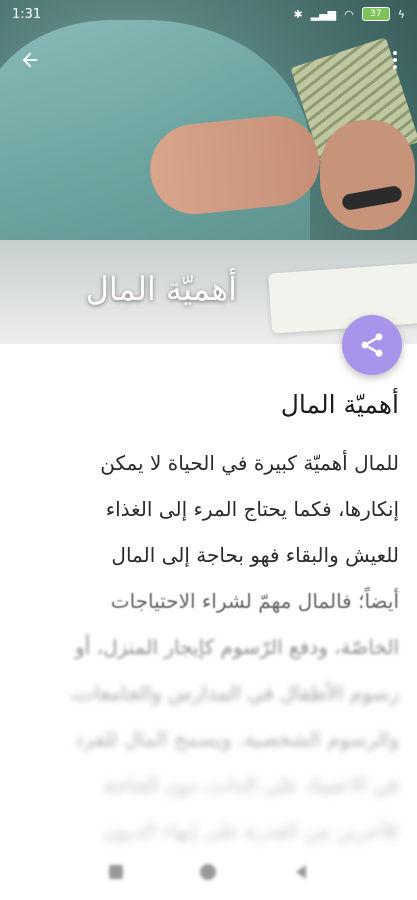 The height and width of the screenshot is (900, 417). I want to click on bluetooth-icon: ✱, so click(298, 14).